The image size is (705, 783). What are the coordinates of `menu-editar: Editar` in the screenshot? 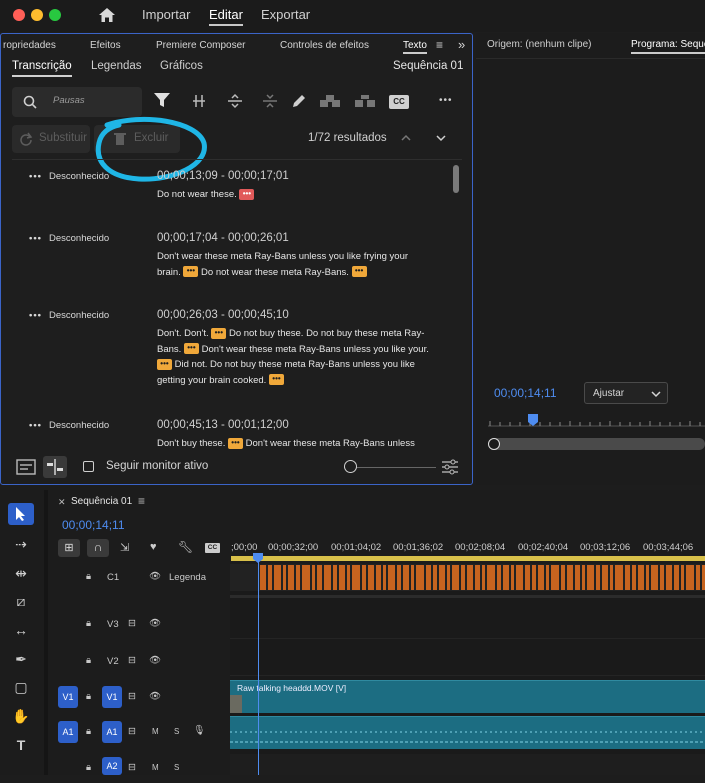 It's located at (226, 16).